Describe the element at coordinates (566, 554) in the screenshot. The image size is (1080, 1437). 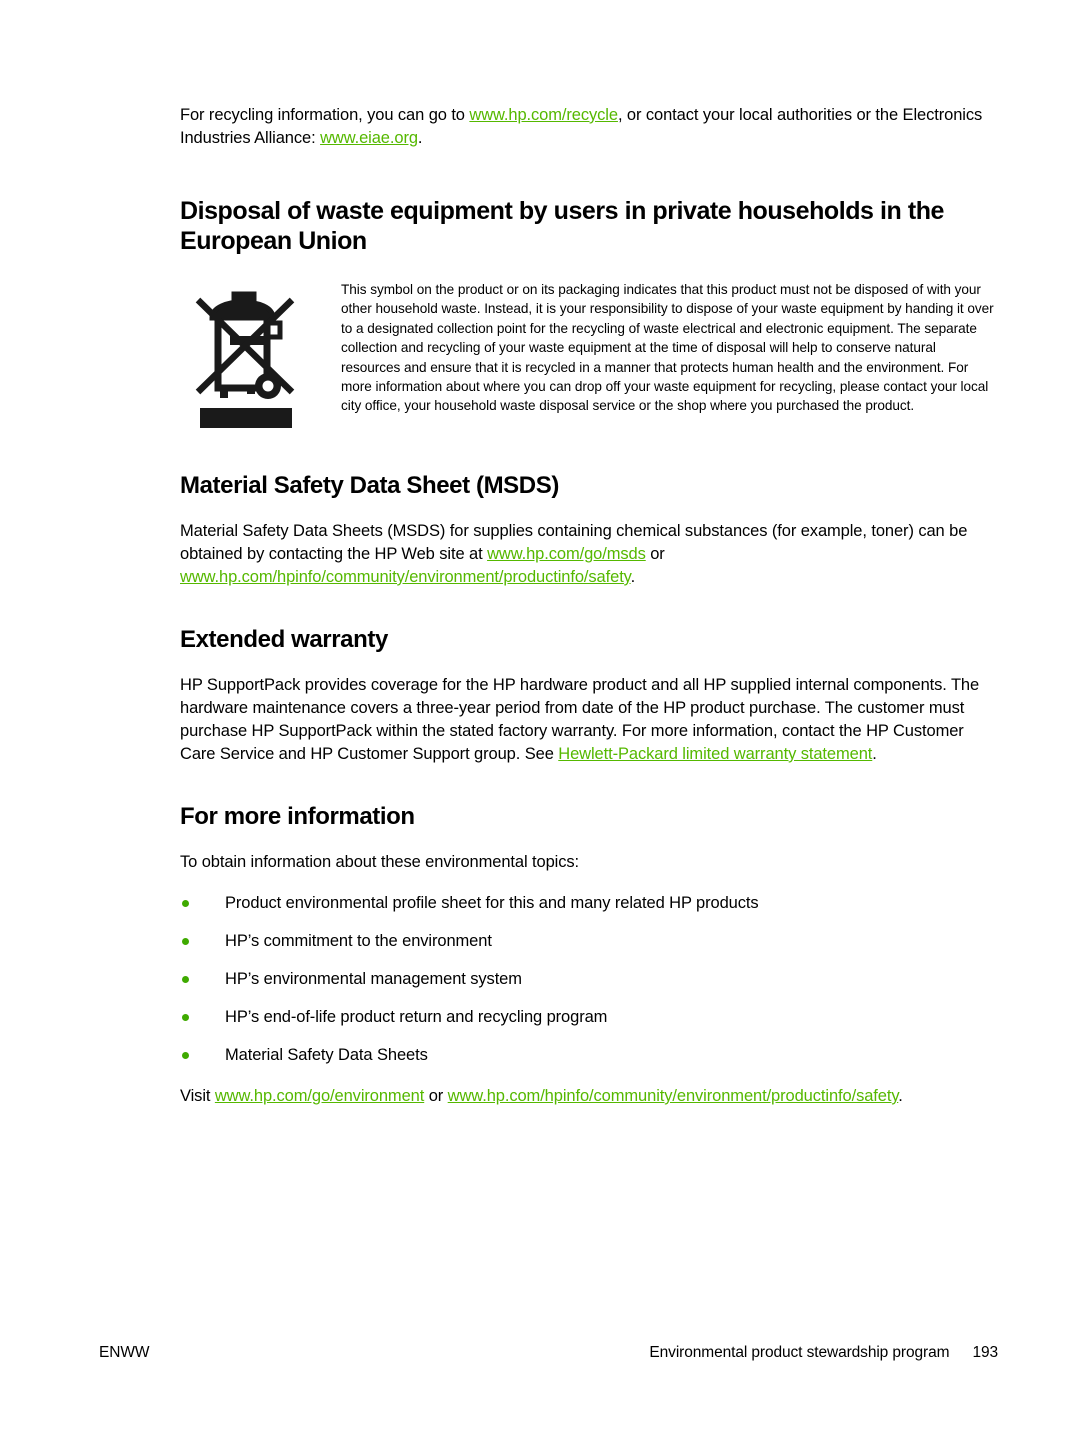
I see `link-hp-go-msds: www.hp.com/go/msds` at that location.